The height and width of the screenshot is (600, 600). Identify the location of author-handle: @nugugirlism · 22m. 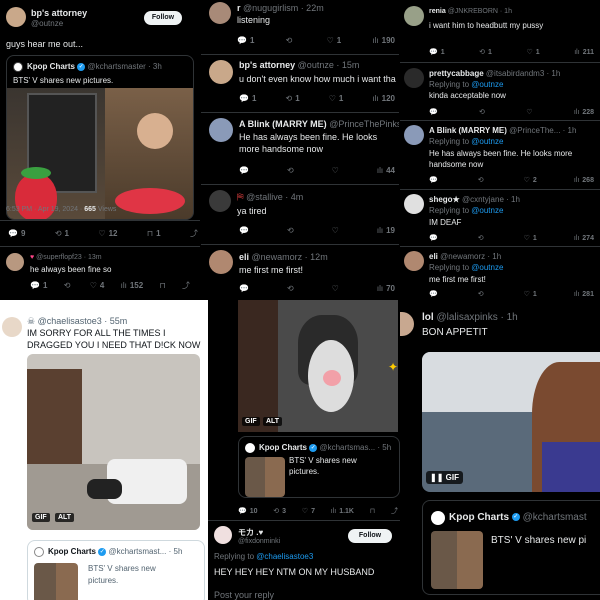
(283, 8).